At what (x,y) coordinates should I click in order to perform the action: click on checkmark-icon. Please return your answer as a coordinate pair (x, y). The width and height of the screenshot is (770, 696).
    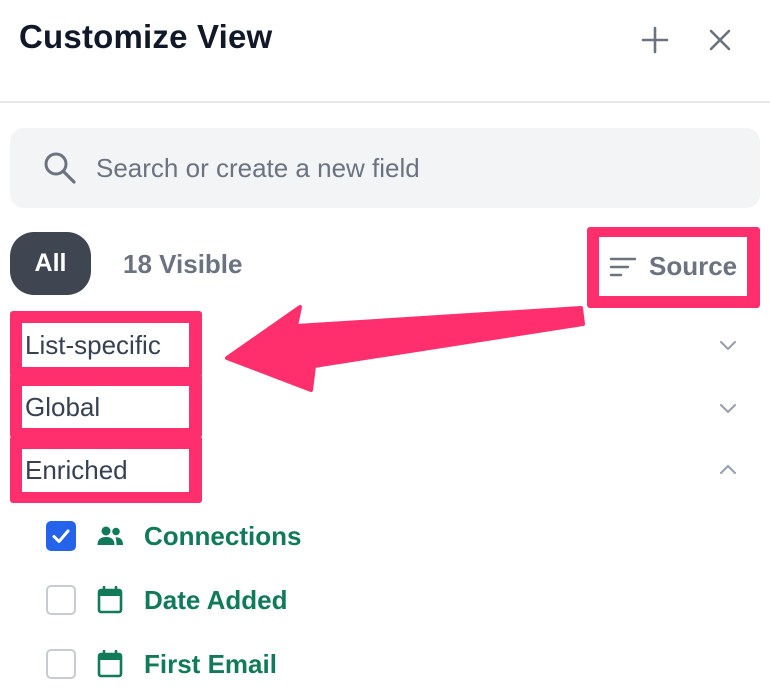
    Looking at the image, I should click on (61, 536).